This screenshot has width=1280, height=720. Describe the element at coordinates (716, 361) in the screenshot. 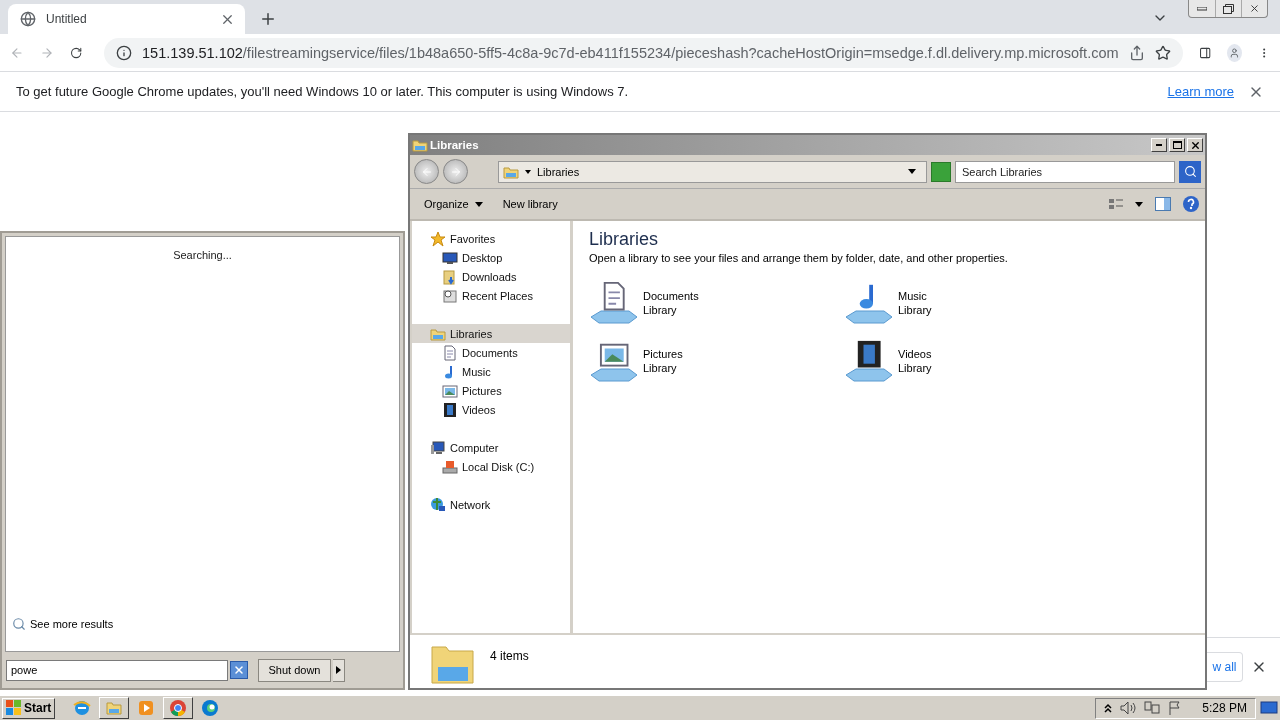

I see `library-item: Pictures Library` at that location.